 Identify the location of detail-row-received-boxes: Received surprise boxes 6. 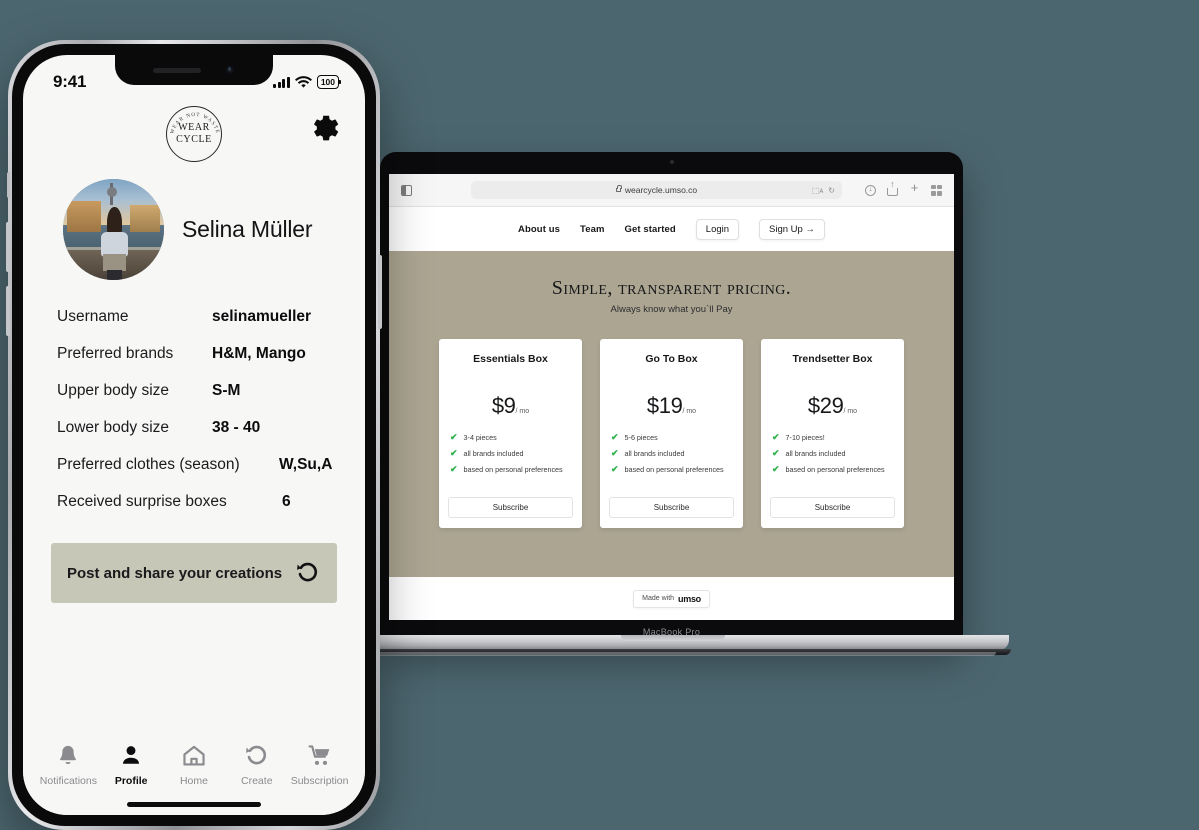
(211, 502).